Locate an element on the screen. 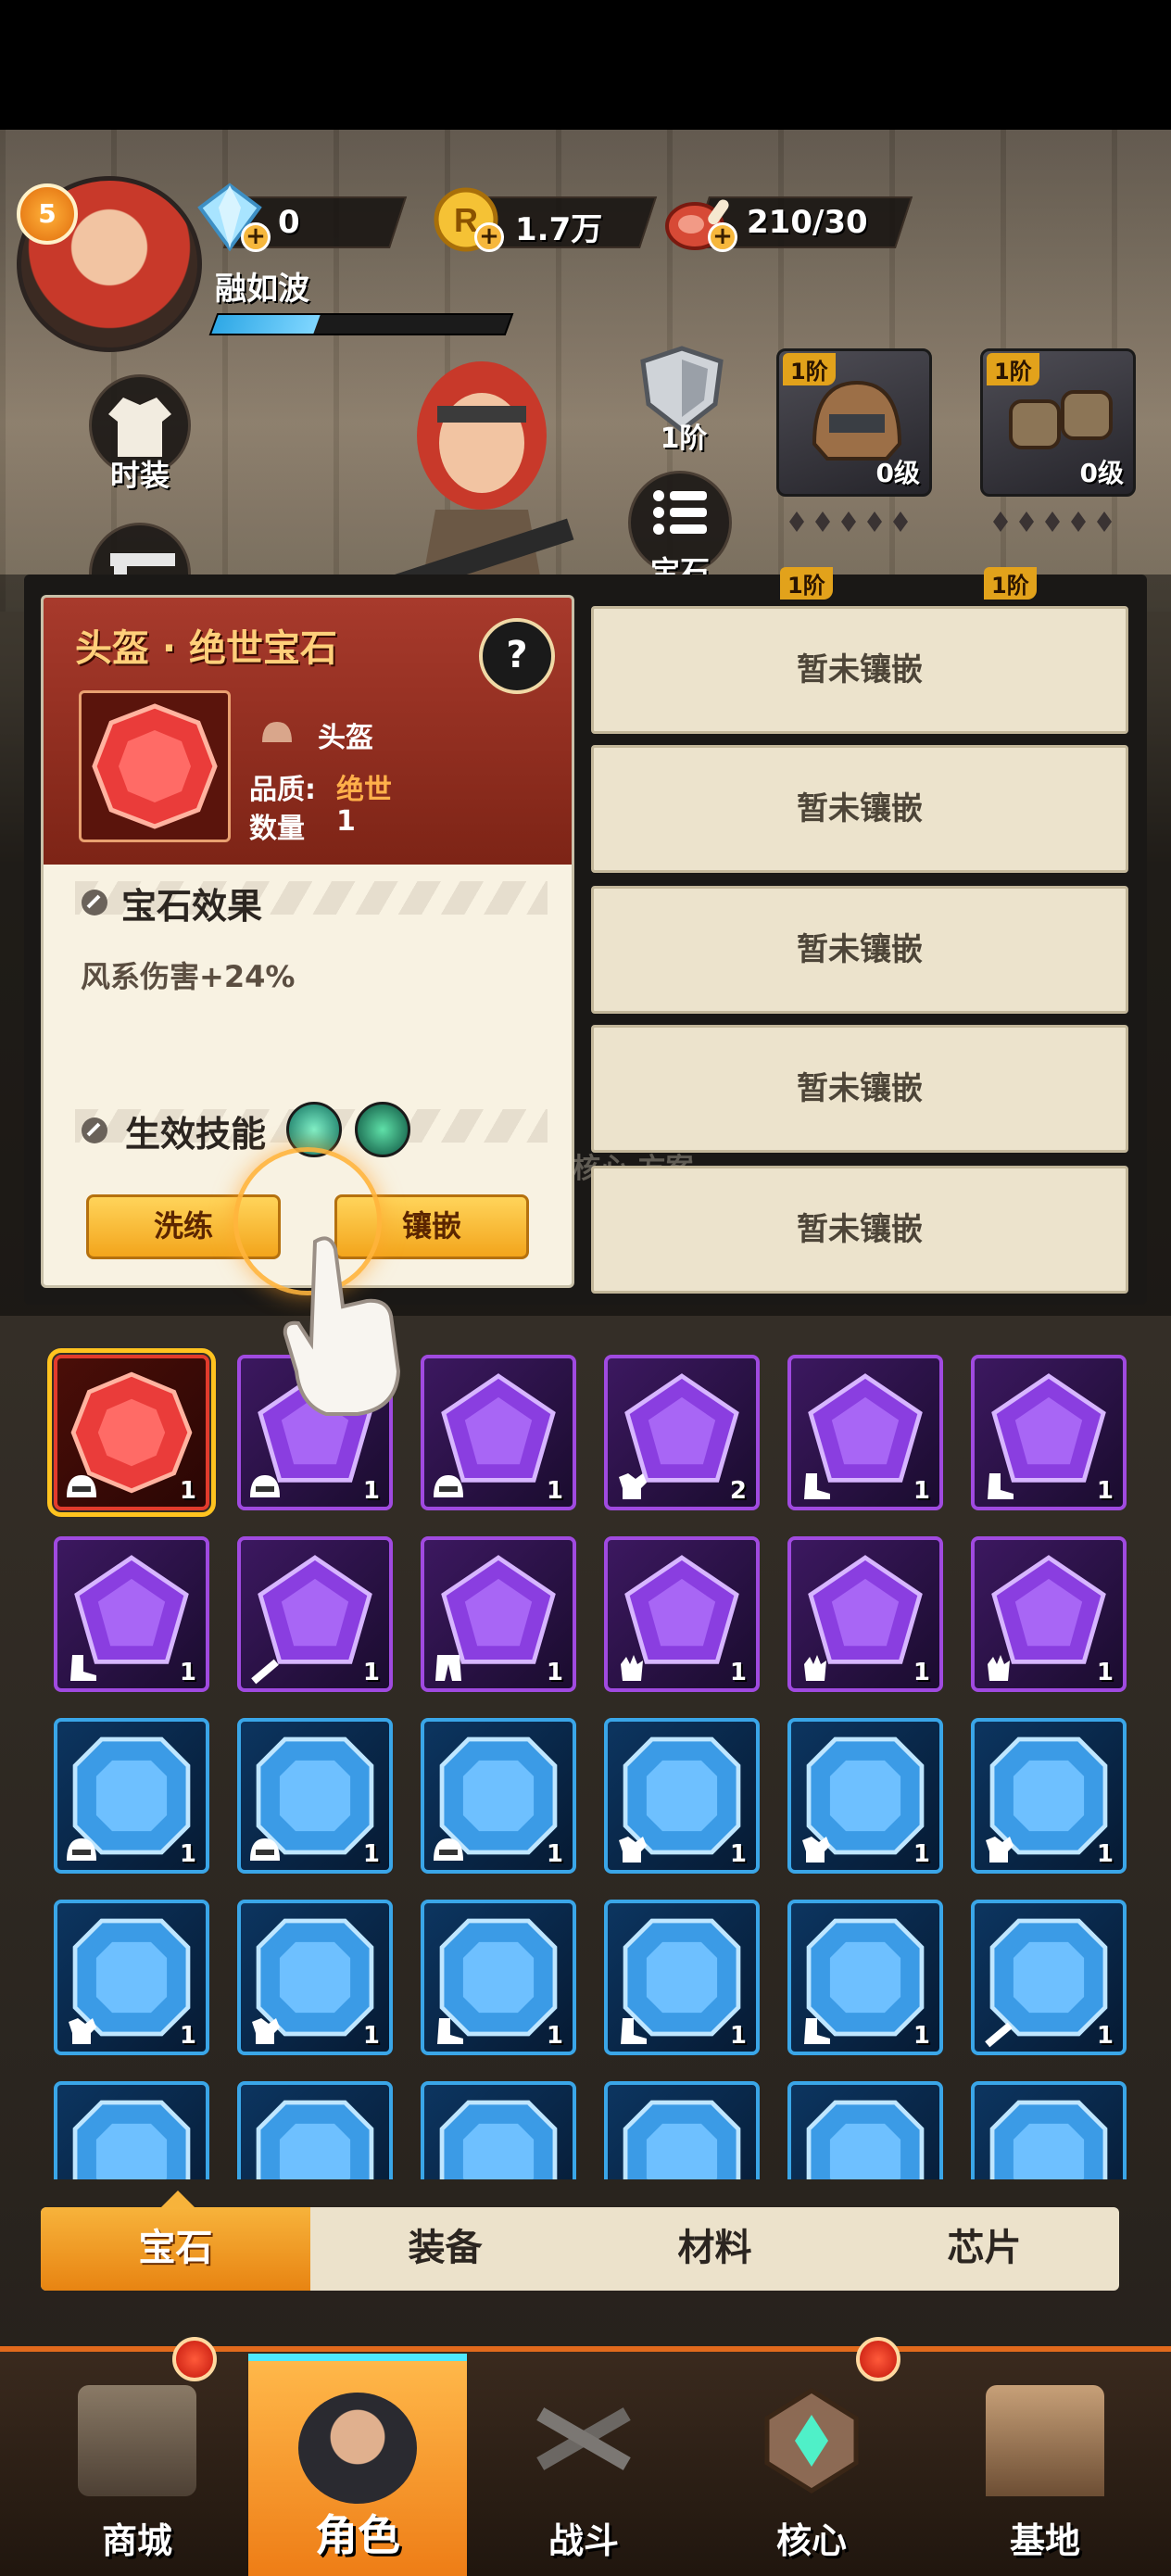 The width and height of the screenshot is (1171, 2576). helmet-gem-pips is located at coordinates (849, 521).